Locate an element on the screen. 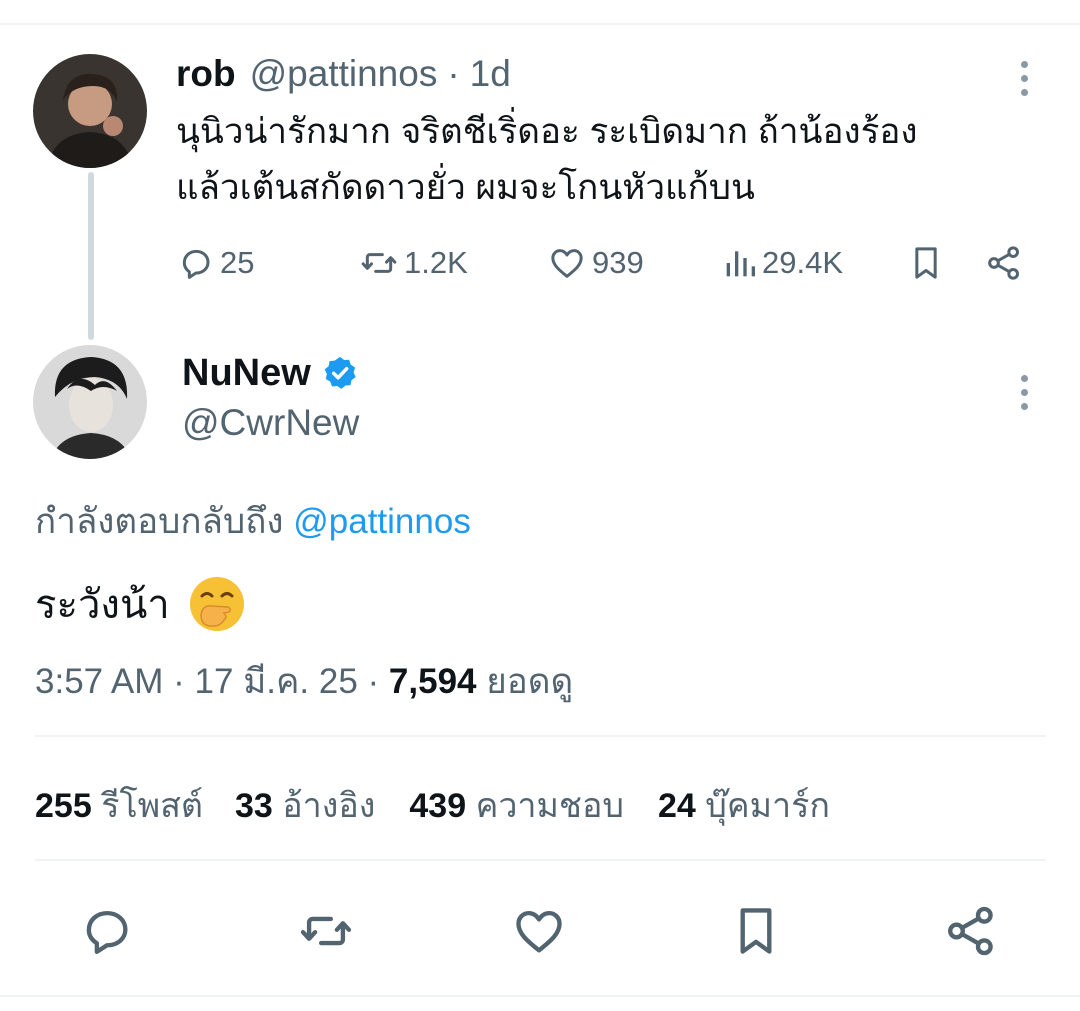  repost-metric: 1.2K is located at coordinates (413, 263).